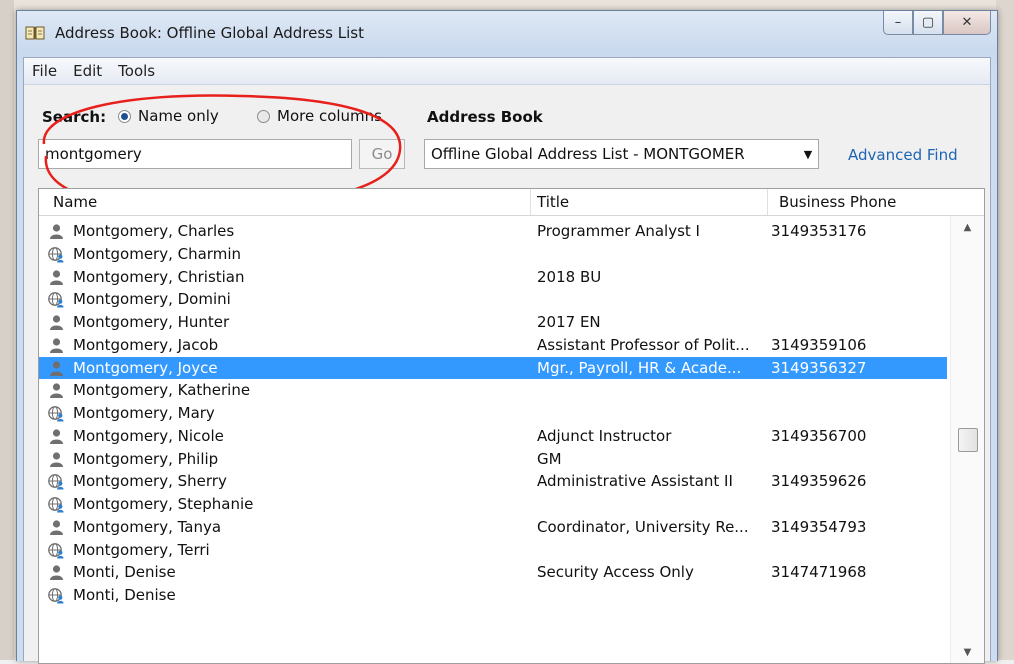 Image resolution: width=1014 pixels, height=664 pixels. Describe the element at coordinates (615, 572) in the screenshot. I see `row-title: Security Access Only` at that location.